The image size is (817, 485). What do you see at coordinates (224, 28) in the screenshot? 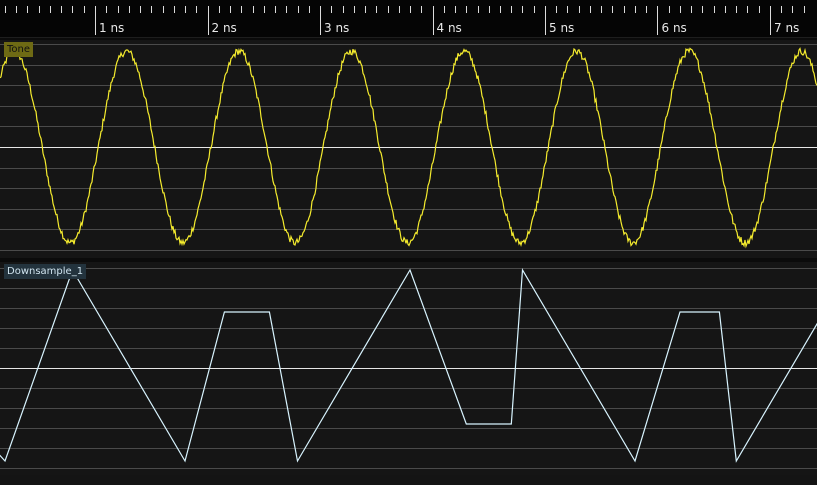
I see `ruler-tick-label: 2 ns` at bounding box center [224, 28].